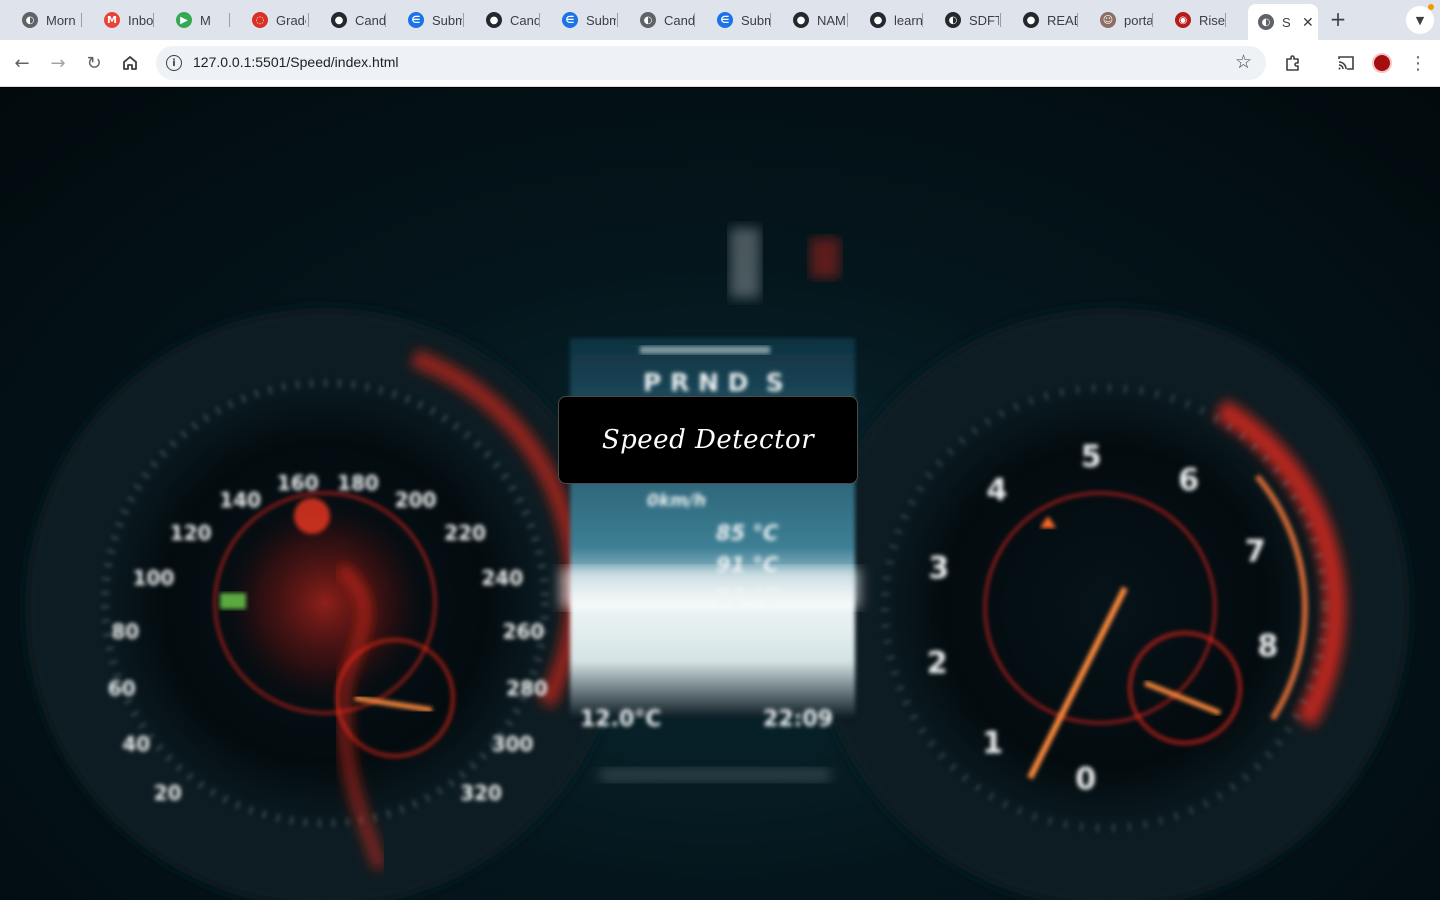 Image resolution: width=1440 pixels, height=900 pixels. I want to click on cast-icon, so click(1346, 63).